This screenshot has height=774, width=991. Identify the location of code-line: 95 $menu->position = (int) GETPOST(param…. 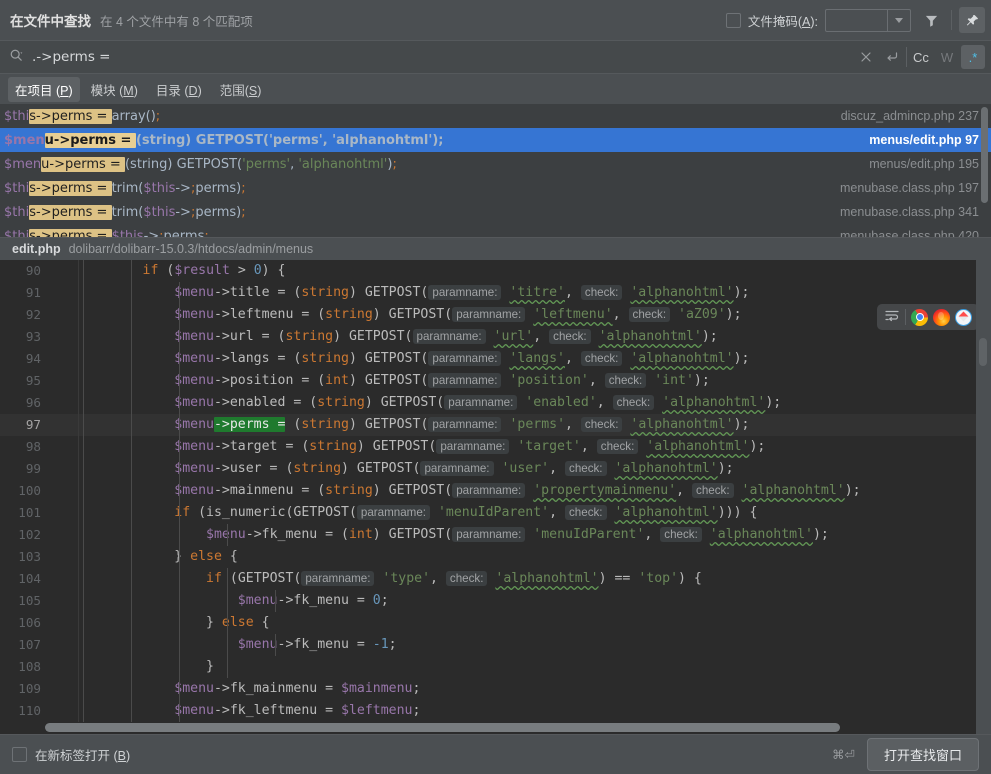
(495, 381).